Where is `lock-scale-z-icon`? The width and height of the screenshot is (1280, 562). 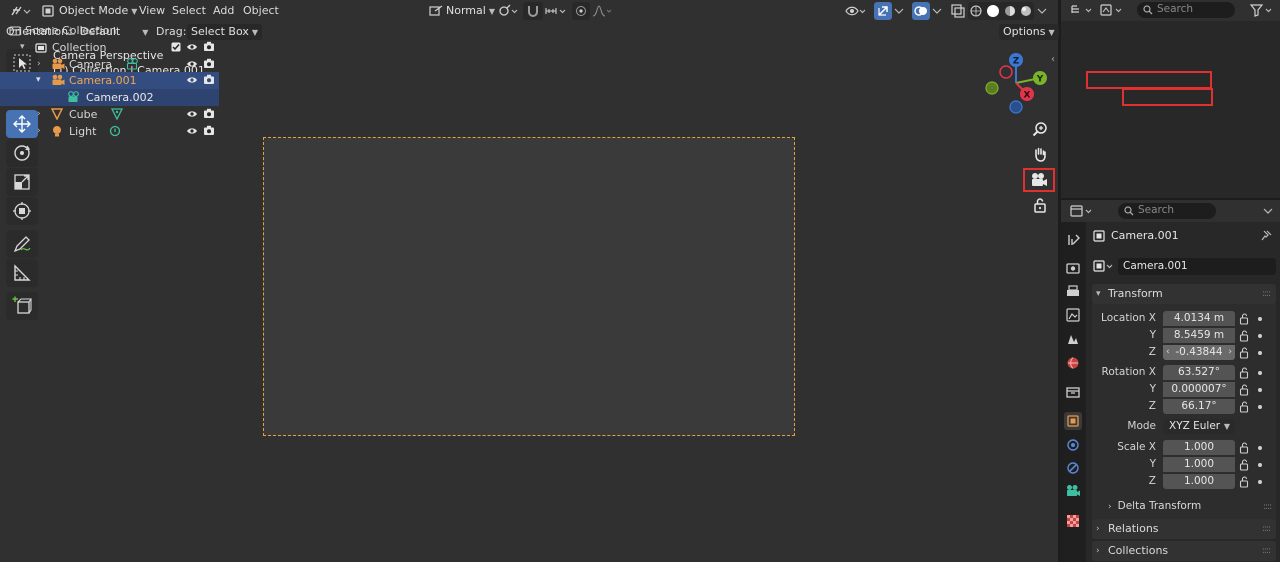 lock-scale-z-icon is located at coordinates (1245, 482).